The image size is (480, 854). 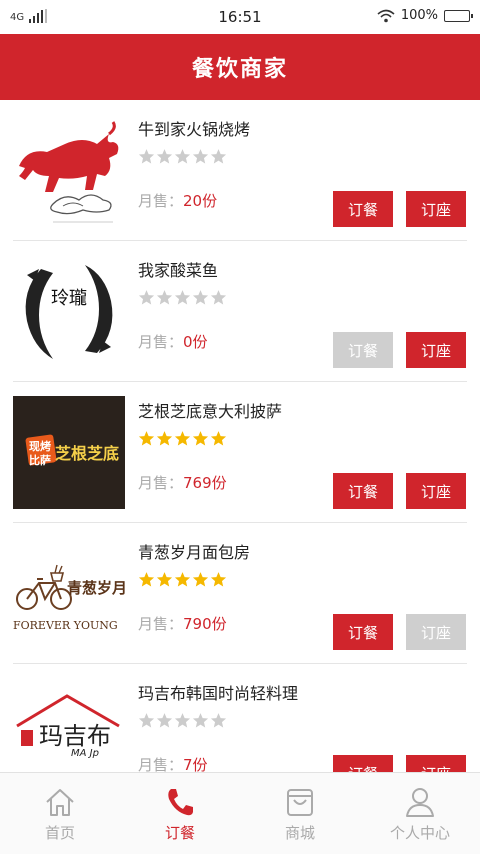 I want to click on battery-icon, so click(x=458, y=15).